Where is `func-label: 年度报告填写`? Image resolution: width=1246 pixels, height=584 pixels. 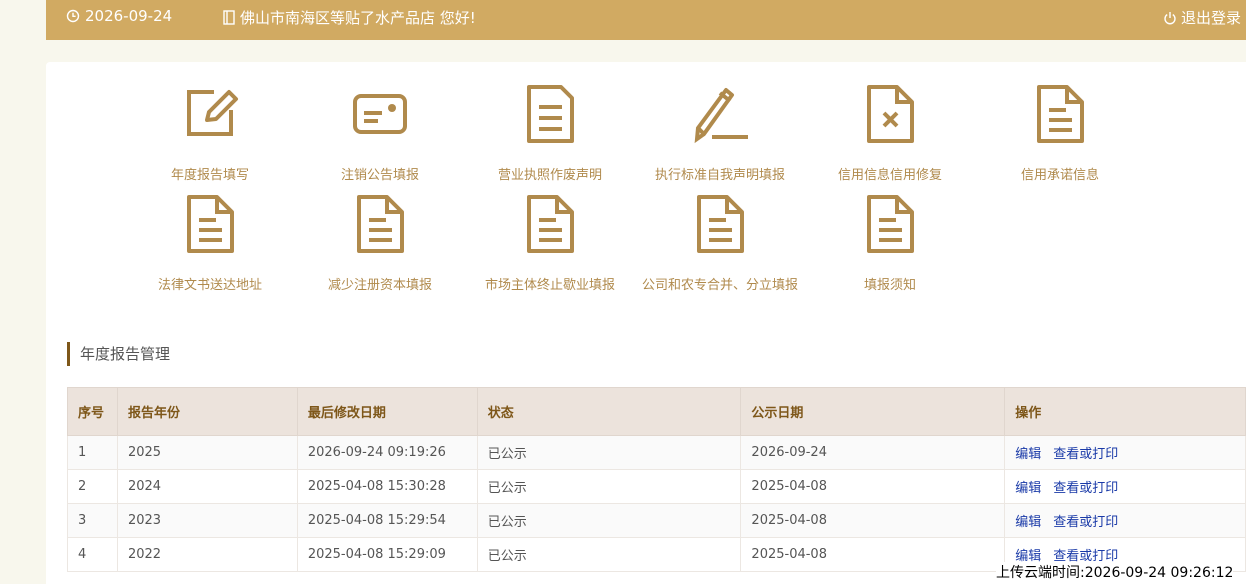
func-label: 年度报告填写 is located at coordinates (209, 175).